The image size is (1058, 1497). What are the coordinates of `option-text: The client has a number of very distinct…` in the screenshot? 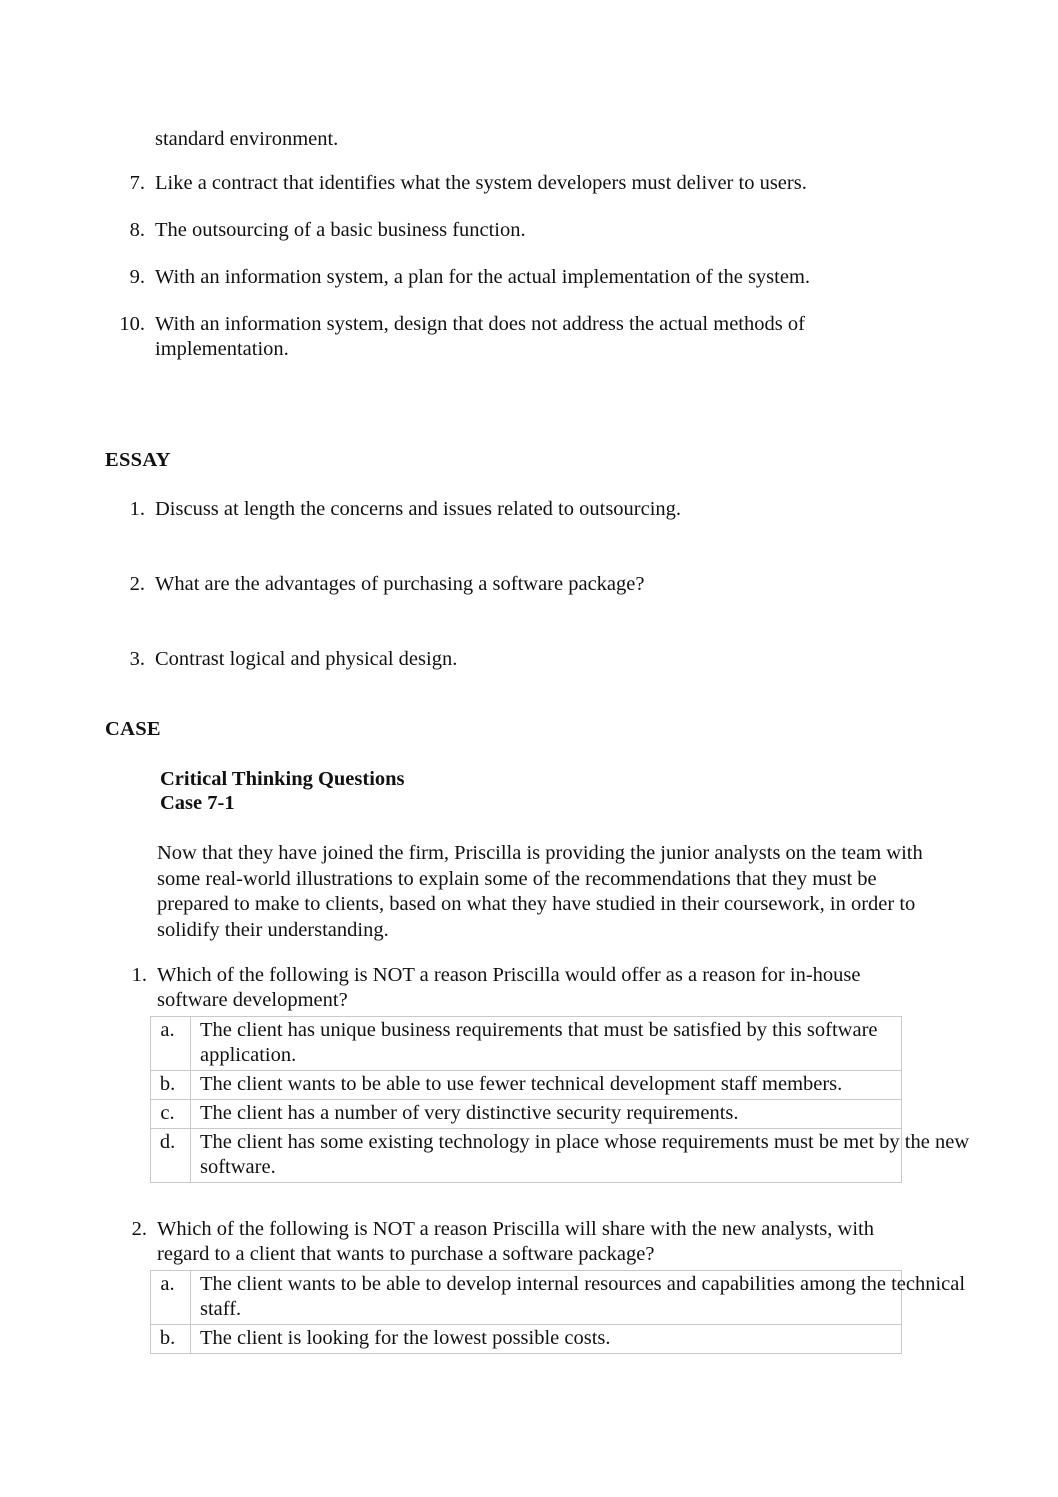 It's located at (546, 1114).